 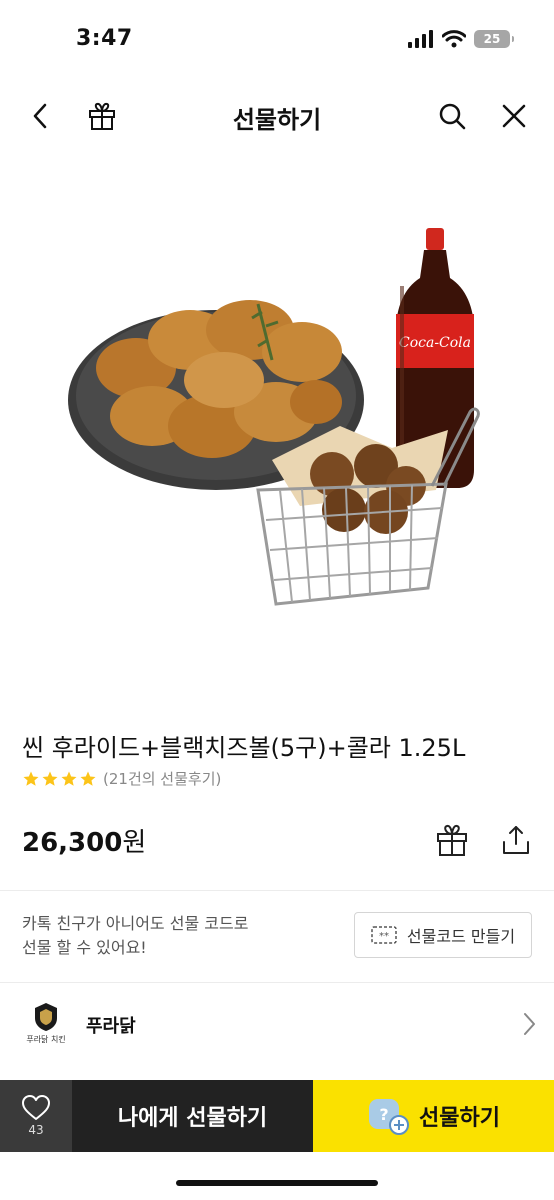 I want to click on gift-icon, so click(x=102, y=116).